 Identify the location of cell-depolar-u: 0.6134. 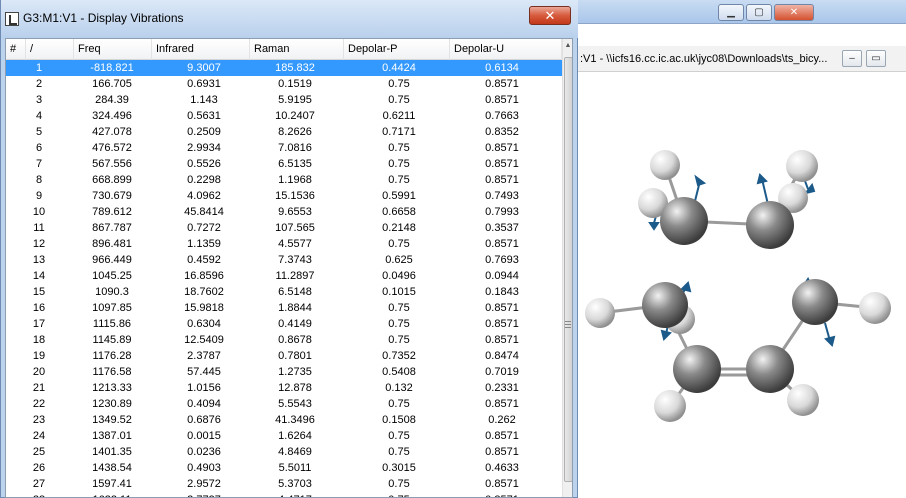
(502, 68).